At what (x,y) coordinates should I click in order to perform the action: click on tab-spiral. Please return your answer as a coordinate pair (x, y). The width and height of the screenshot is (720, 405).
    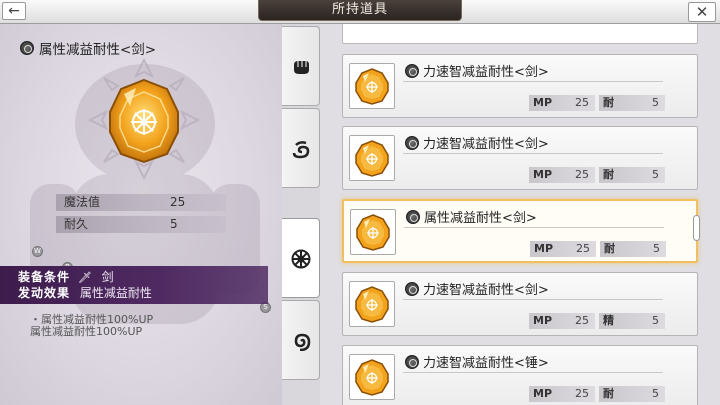
    Looking at the image, I should click on (301, 340).